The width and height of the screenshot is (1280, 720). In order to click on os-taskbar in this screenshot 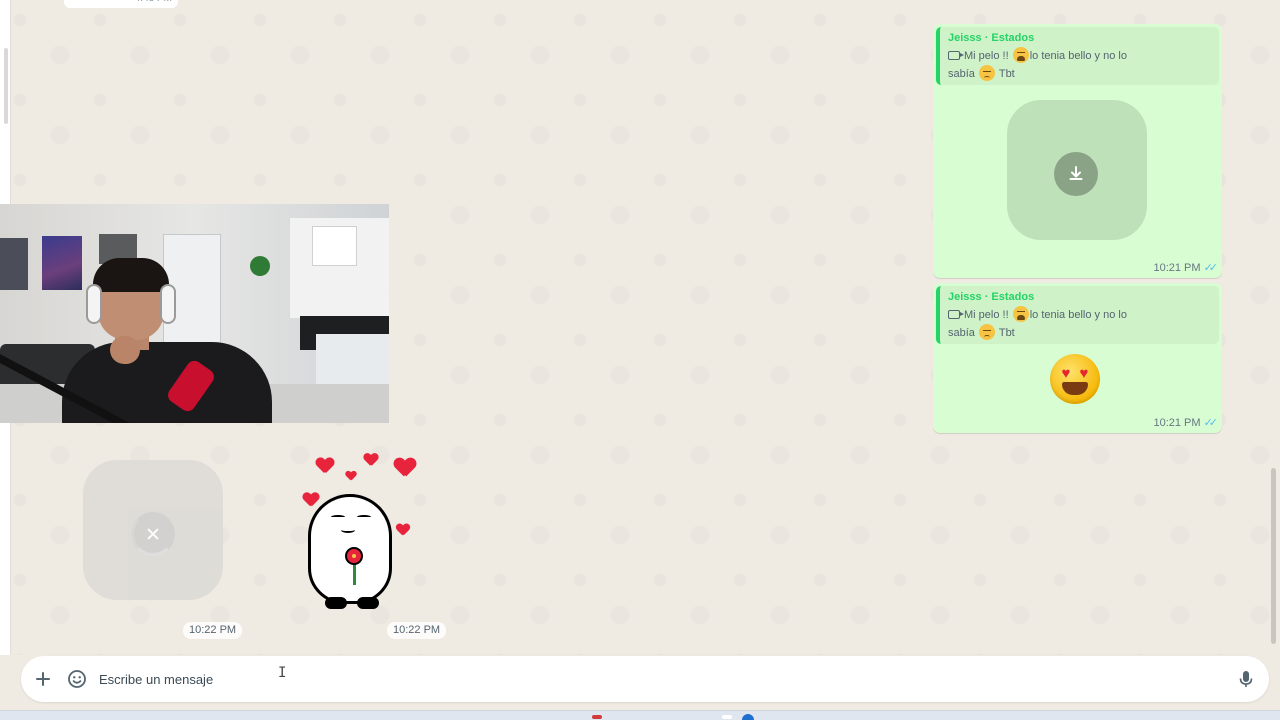, I will do `click(640, 715)`.